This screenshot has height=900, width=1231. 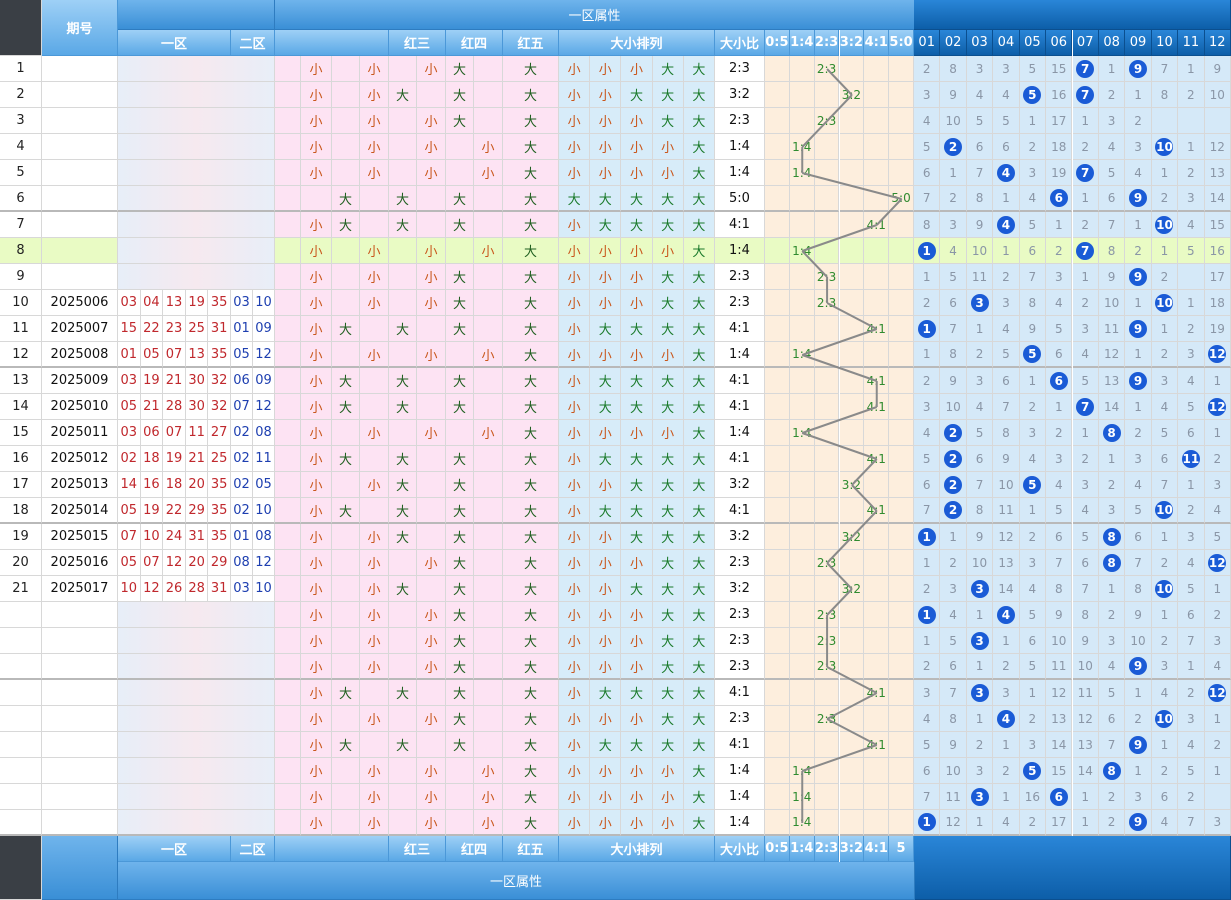 I want to click on blue-number: 08, so click(x=264, y=433).